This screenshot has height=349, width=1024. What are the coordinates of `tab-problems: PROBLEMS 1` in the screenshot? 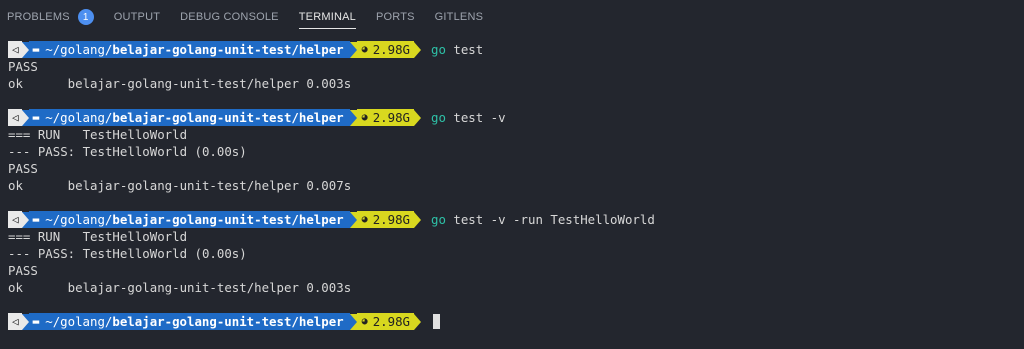 It's located at (50, 17).